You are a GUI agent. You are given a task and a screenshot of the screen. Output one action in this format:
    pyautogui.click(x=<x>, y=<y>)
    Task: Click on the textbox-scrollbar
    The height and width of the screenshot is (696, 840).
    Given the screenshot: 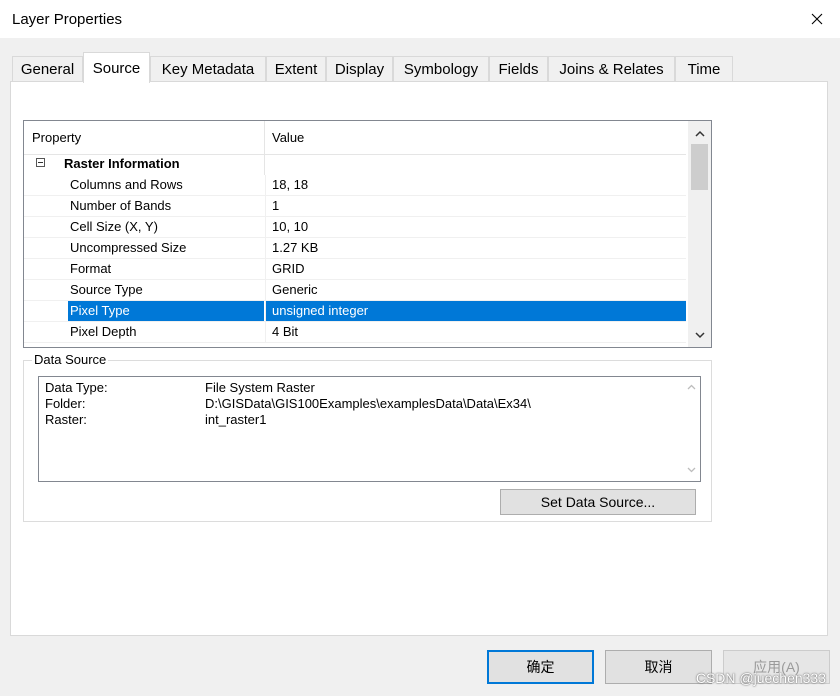 What is the action you would take?
    pyautogui.click(x=691, y=429)
    